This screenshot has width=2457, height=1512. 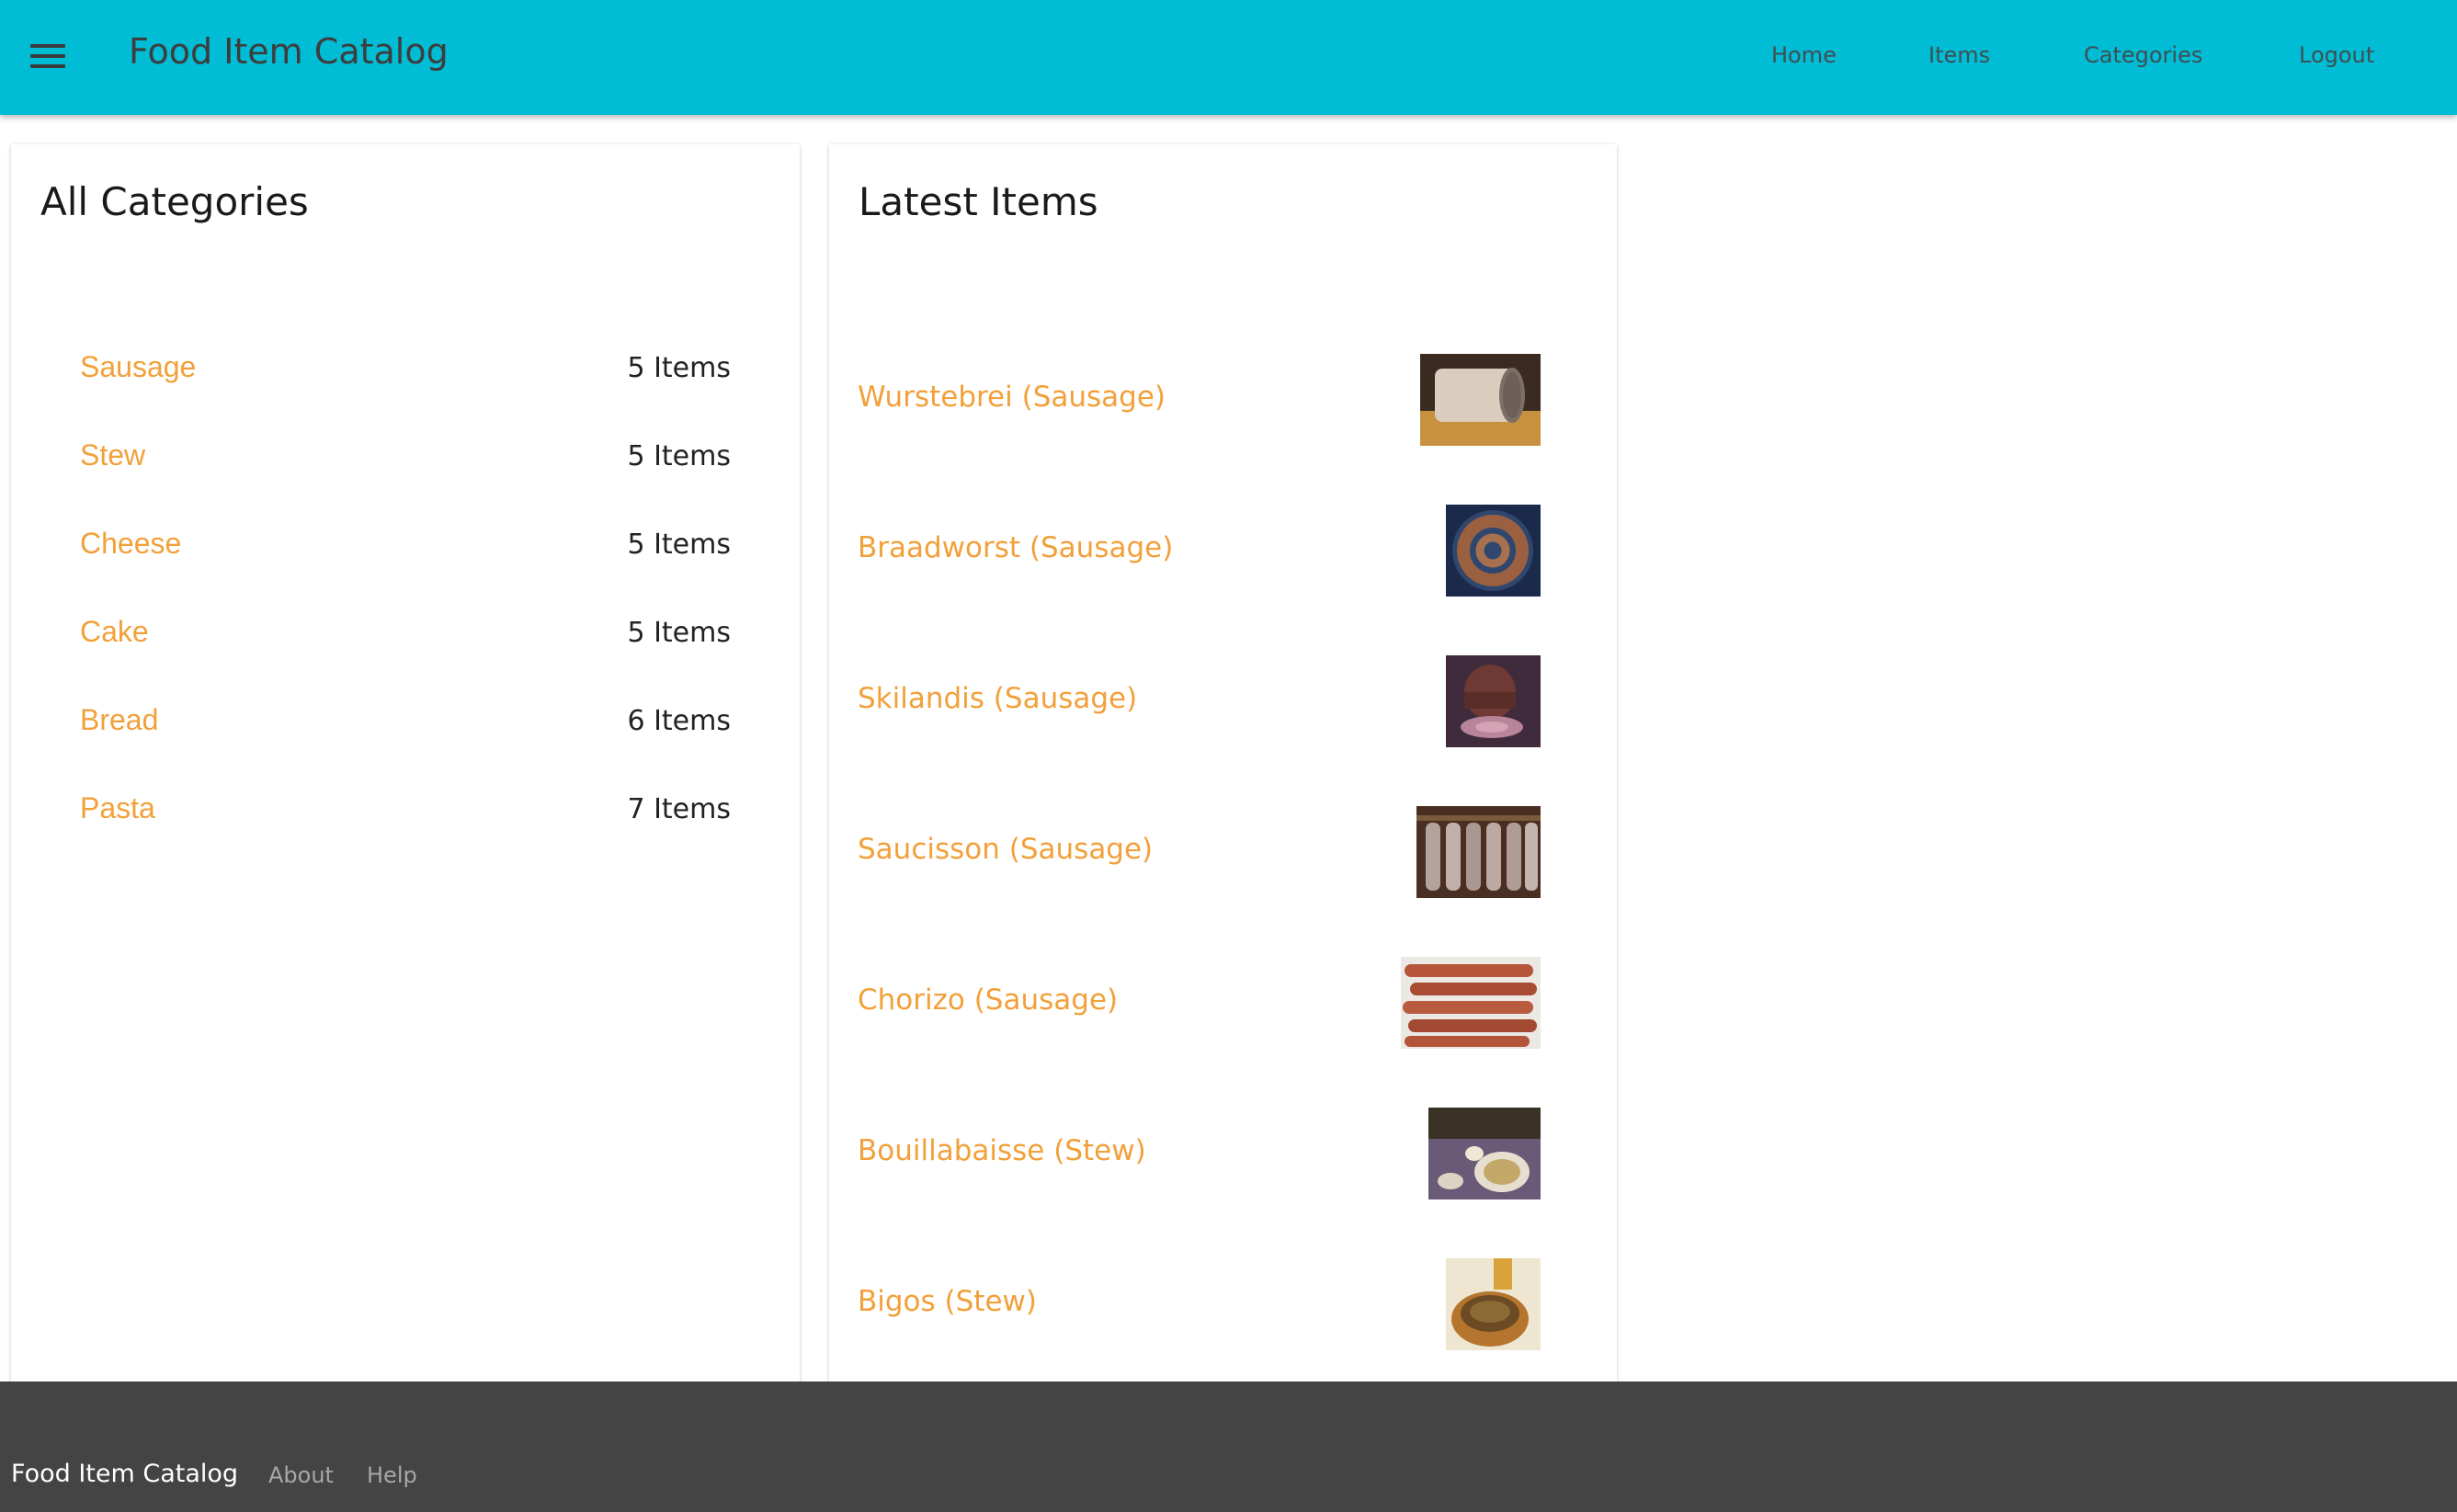 I want to click on nav-categories: Categories, so click(x=2143, y=55).